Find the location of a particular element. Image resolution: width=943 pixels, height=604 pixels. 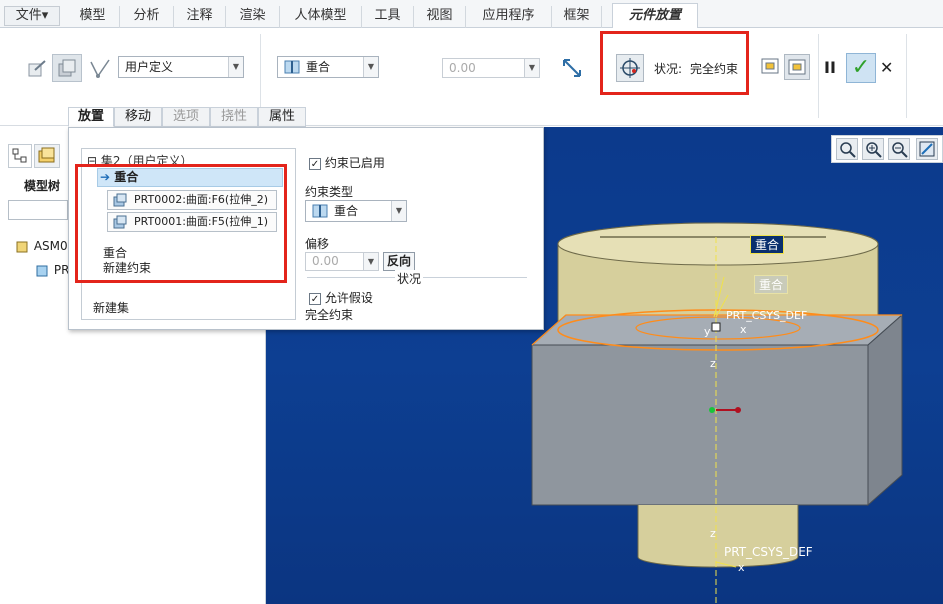

tab-manikin-label: 人体模型 is located at coordinates (320, 15).